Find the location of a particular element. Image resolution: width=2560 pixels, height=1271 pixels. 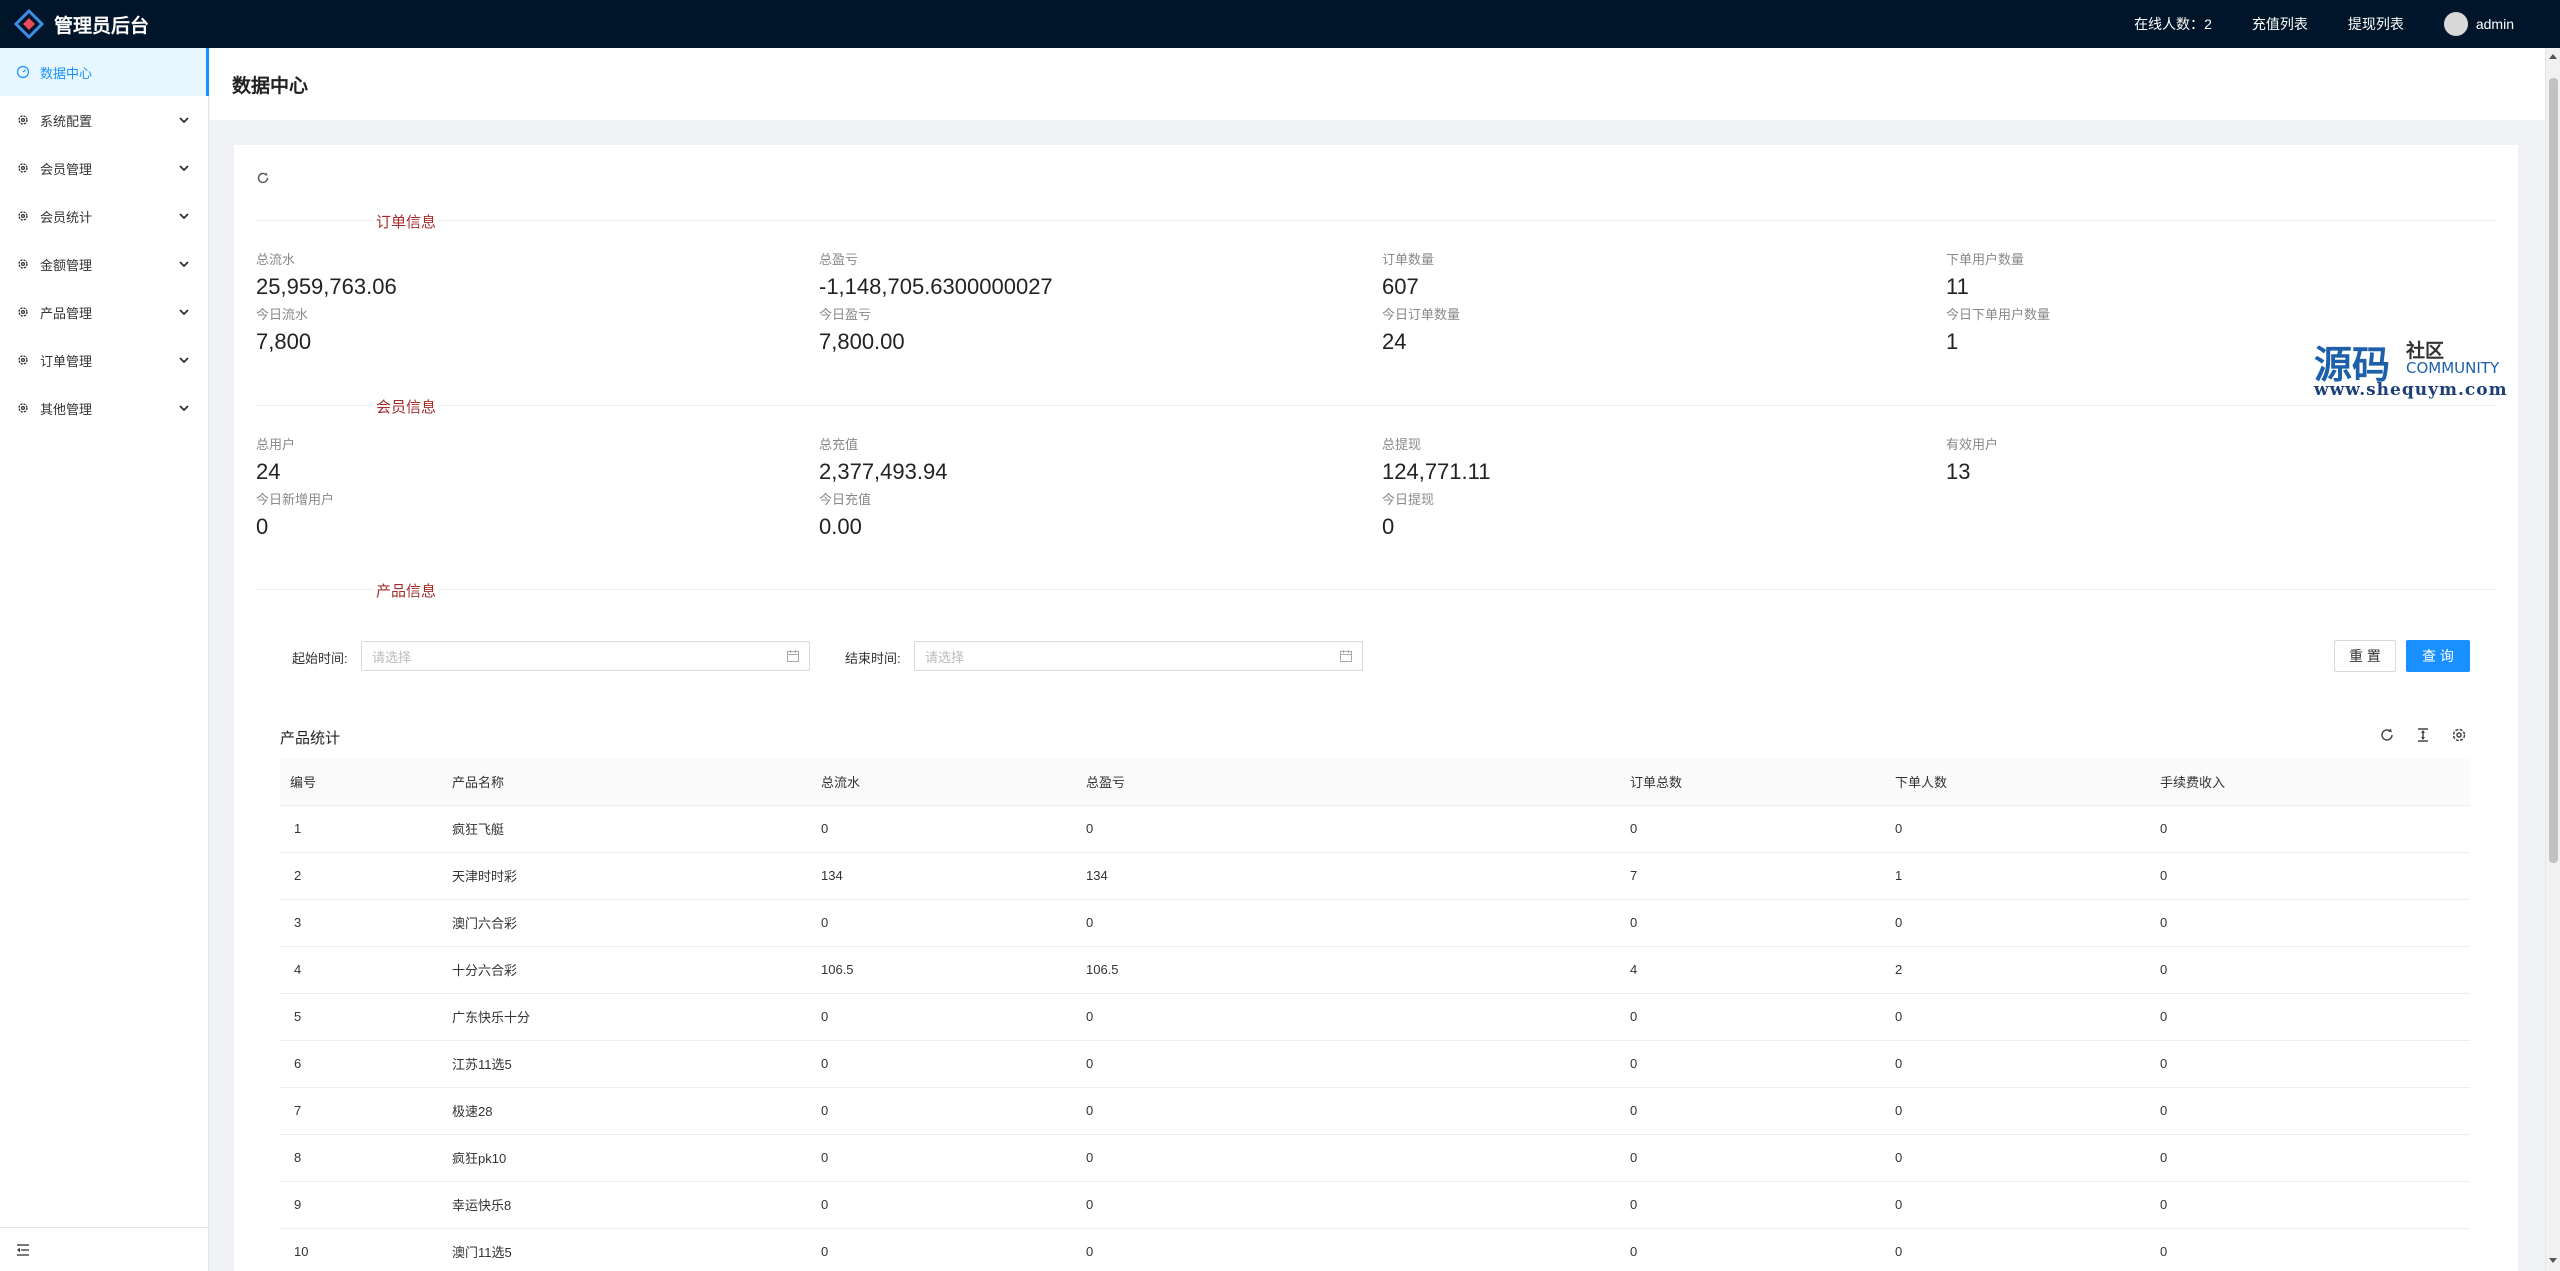

scroll-up-icon is located at coordinates (2553, 56).